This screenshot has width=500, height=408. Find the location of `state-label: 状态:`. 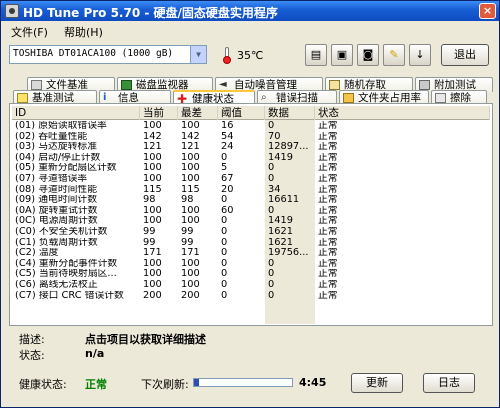

state-label: 状态: is located at coordinates (32, 355).